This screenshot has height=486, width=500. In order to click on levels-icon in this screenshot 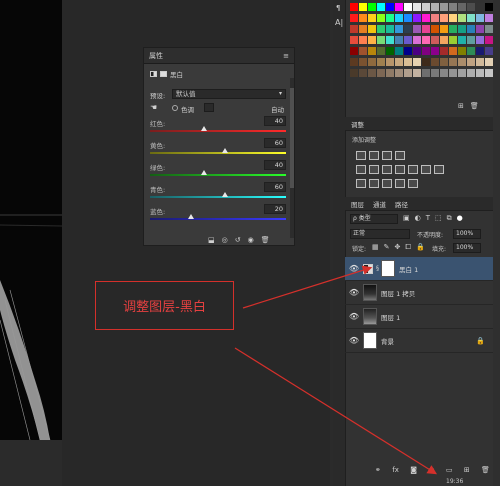, I will do `click(374, 155)`.